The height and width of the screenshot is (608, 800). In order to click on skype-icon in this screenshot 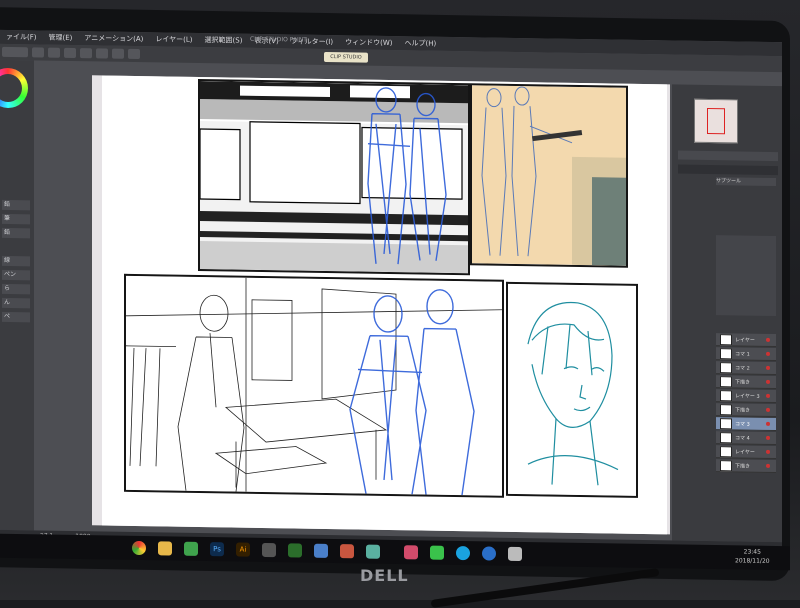, I will do `click(463, 553)`.